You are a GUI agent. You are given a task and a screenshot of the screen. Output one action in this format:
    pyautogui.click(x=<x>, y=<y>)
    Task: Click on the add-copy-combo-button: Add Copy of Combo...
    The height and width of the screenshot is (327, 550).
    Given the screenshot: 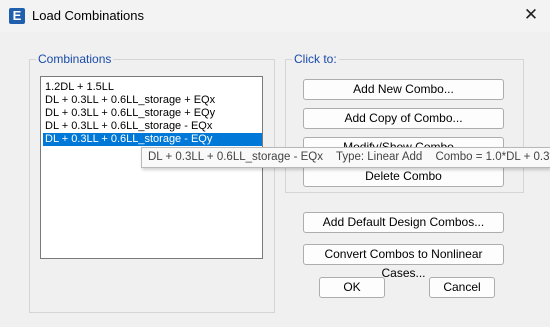 What is the action you would take?
    pyautogui.click(x=403, y=118)
    